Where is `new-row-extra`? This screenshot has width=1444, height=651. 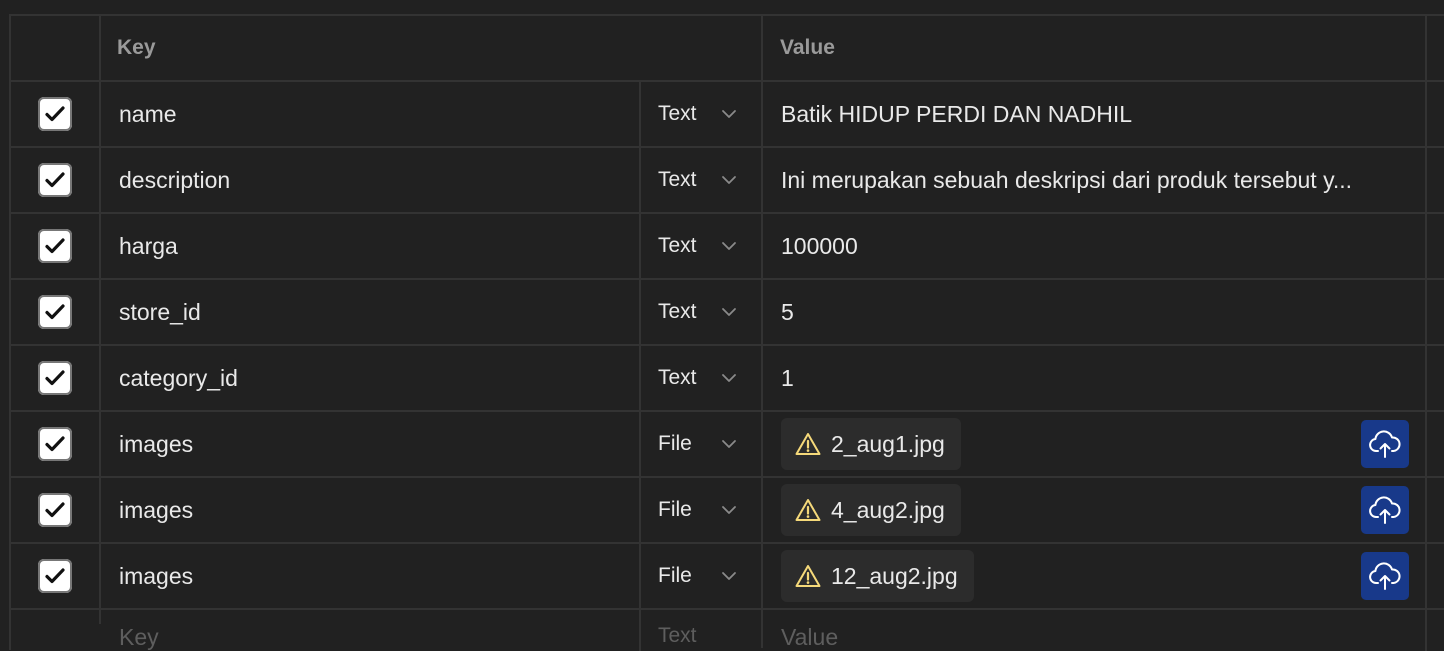
new-row-extra is located at coordinates (1435, 617).